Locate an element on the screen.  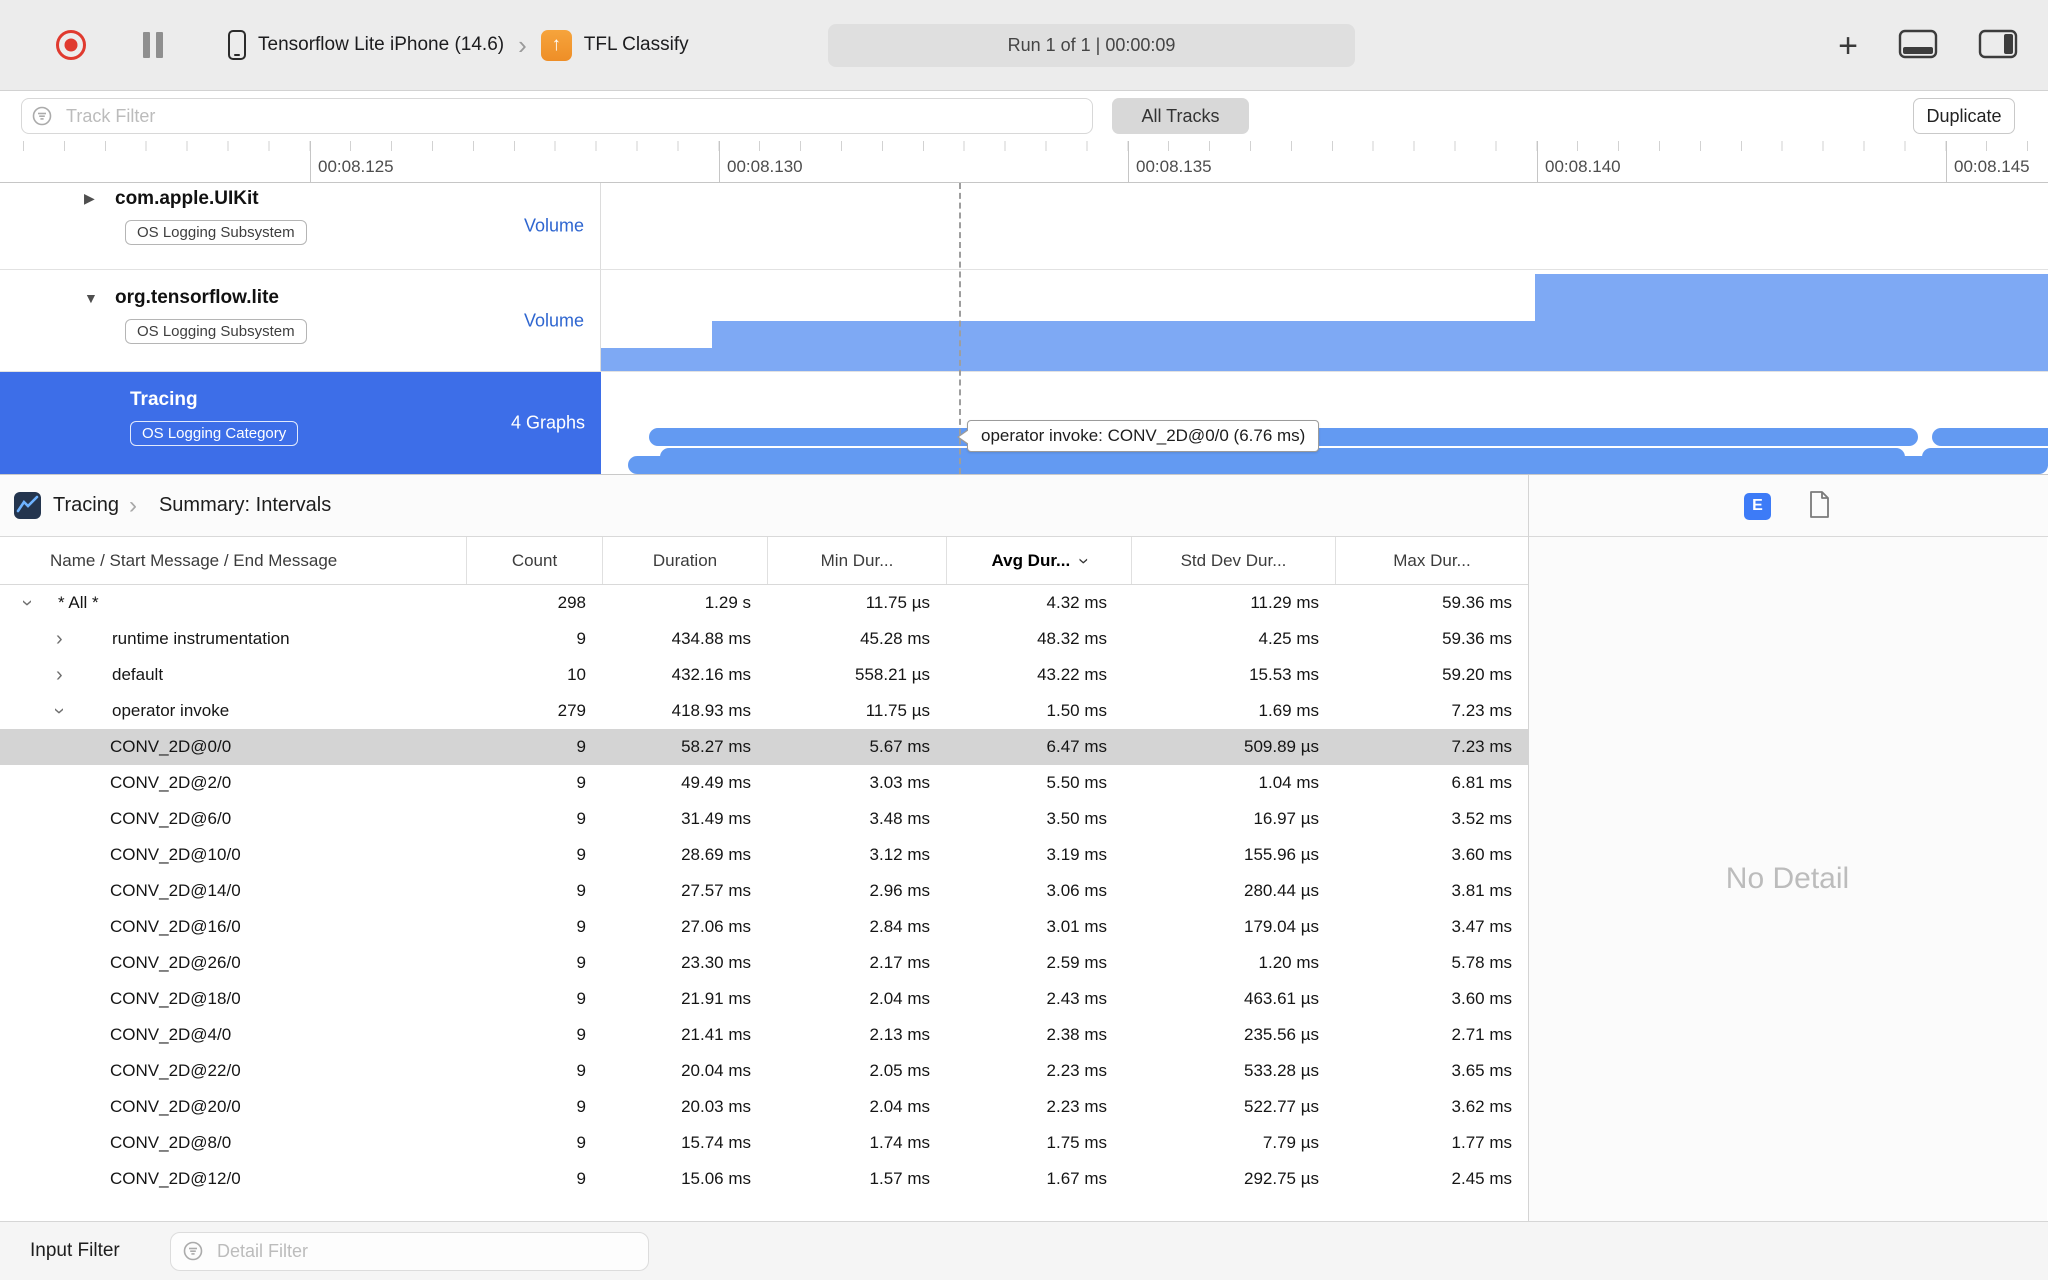
pane-vertical-divider is located at coordinates (1528, 848).